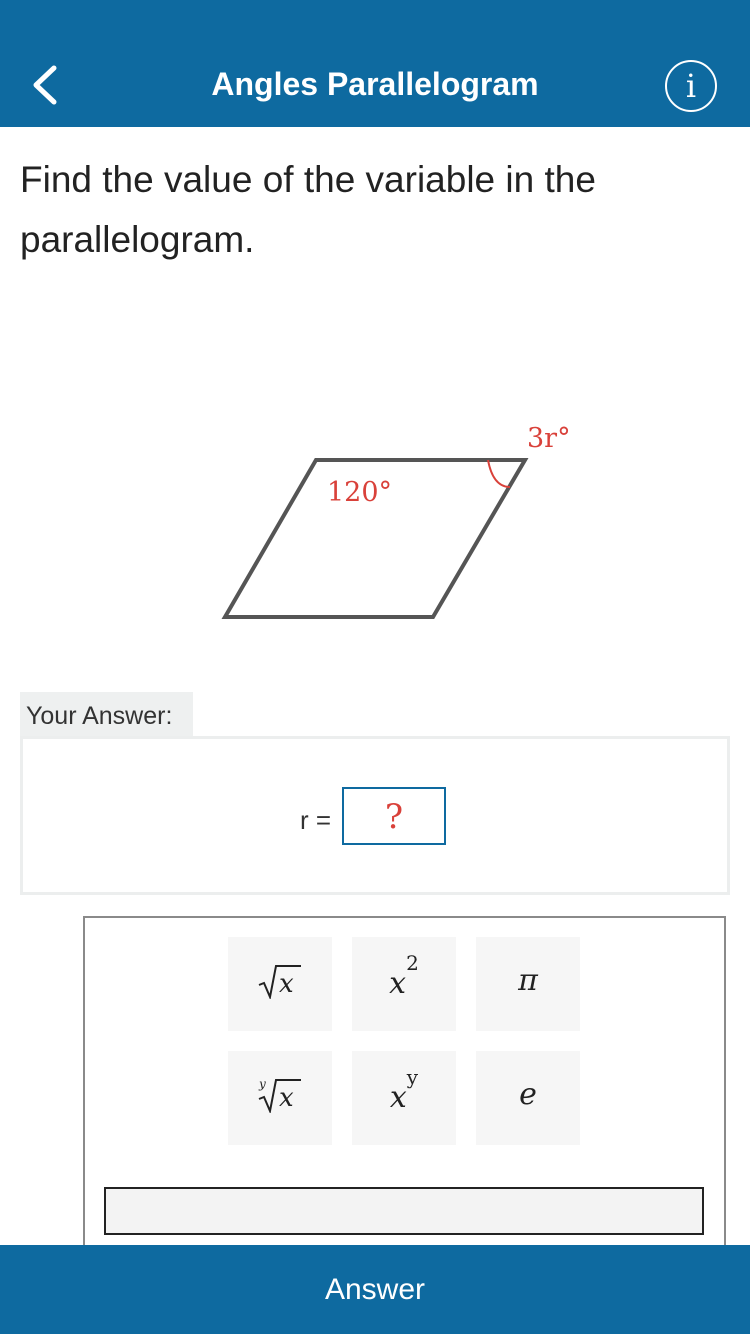 This screenshot has height=1335, width=750. What do you see at coordinates (404, 976) in the screenshot?
I see `square-key-label: x2` at bounding box center [404, 976].